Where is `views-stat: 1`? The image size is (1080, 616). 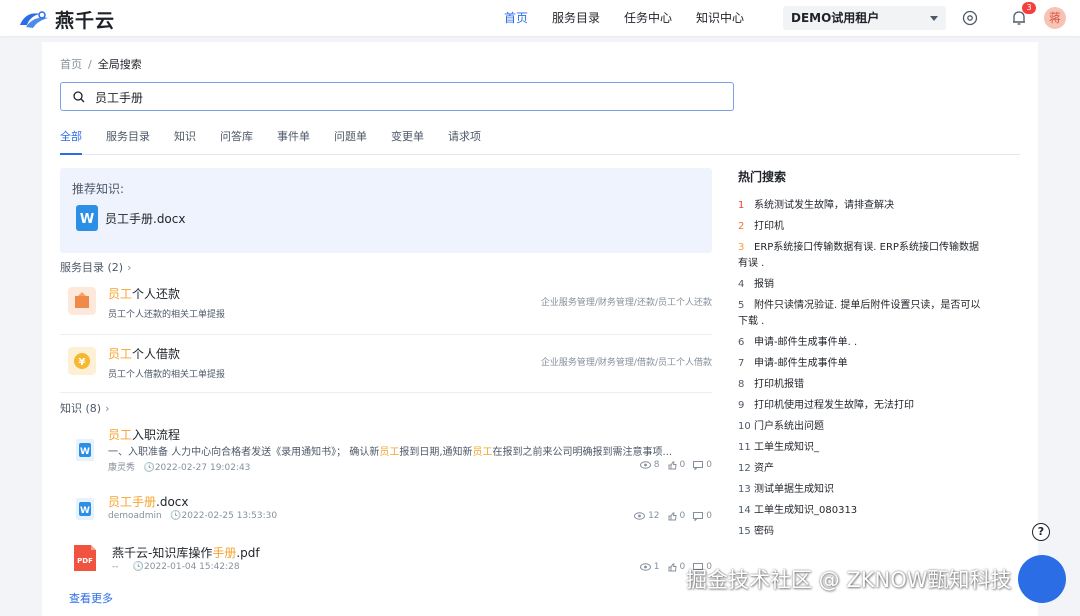
views-stat: 1 is located at coordinates (649, 567).